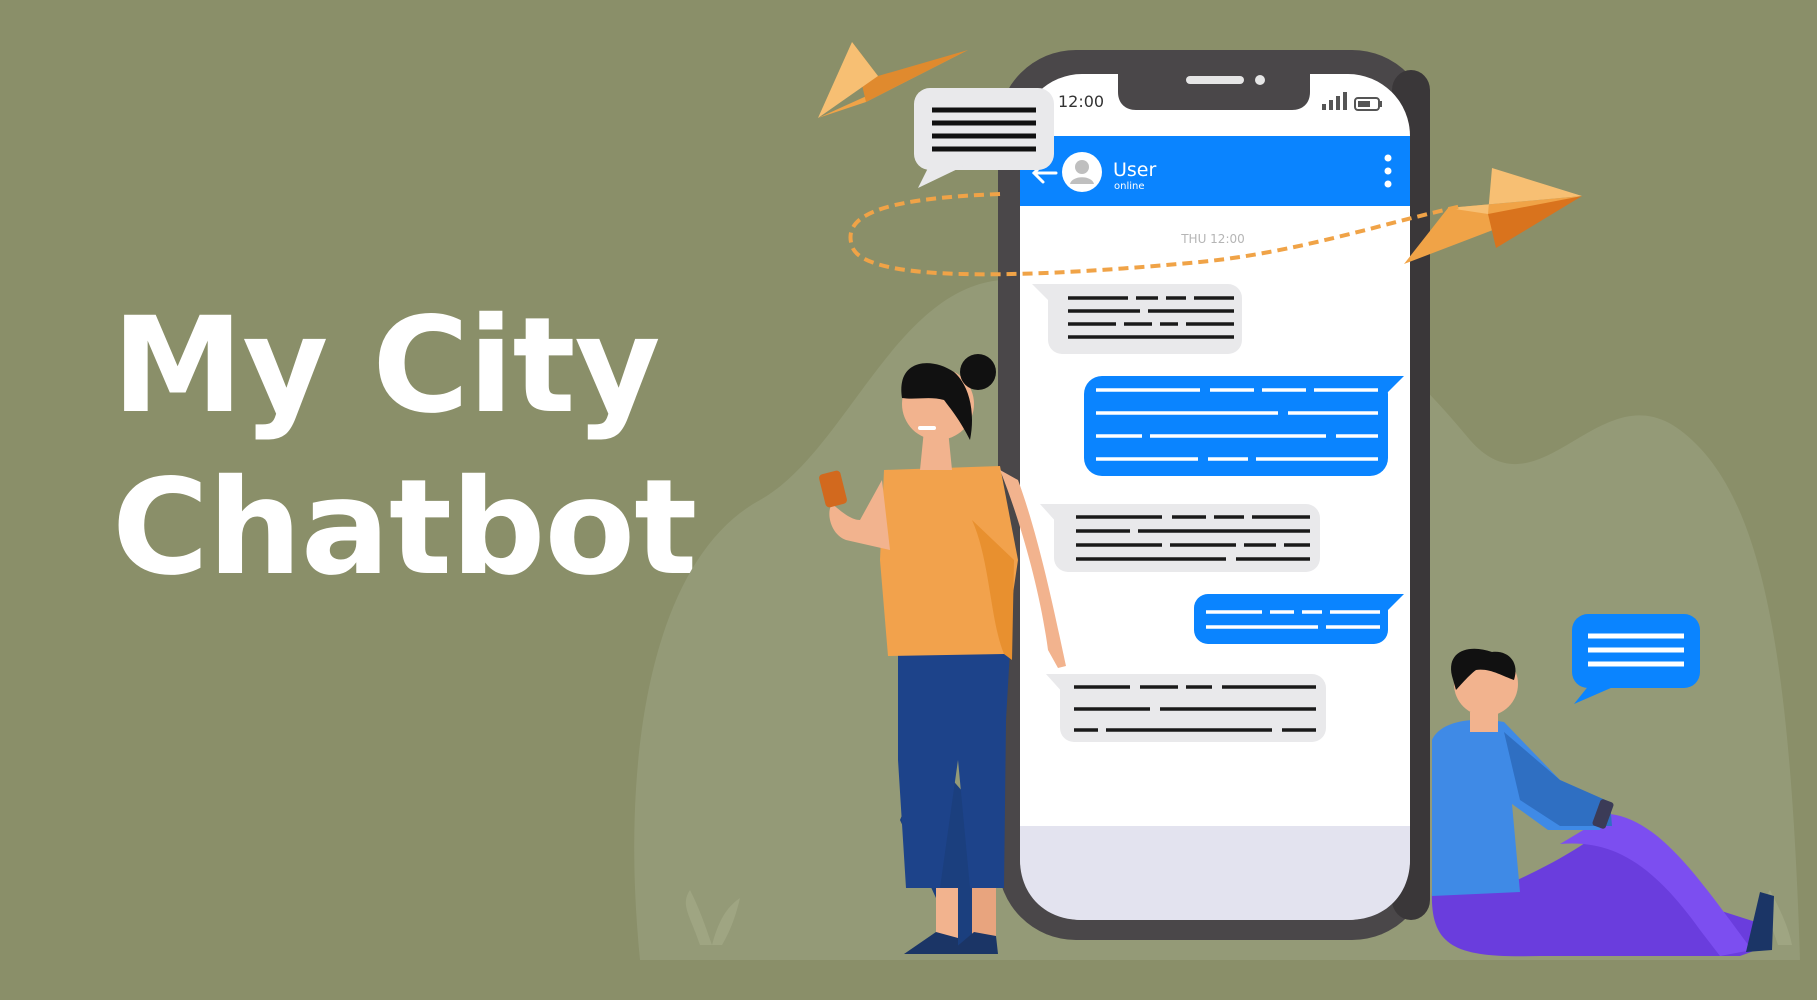  What do you see at coordinates (1493, 216) in the screenshot?
I see `paper-plane-icon-right` at bounding box center [1493, 216].